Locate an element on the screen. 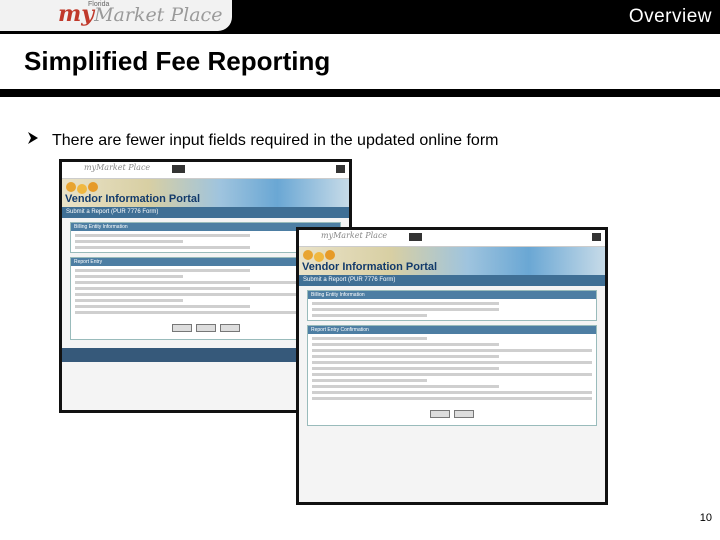 The width and height of the screenshot is (720, 540). logo-container: my Florida Market Place is located at coordinates (116, 15).